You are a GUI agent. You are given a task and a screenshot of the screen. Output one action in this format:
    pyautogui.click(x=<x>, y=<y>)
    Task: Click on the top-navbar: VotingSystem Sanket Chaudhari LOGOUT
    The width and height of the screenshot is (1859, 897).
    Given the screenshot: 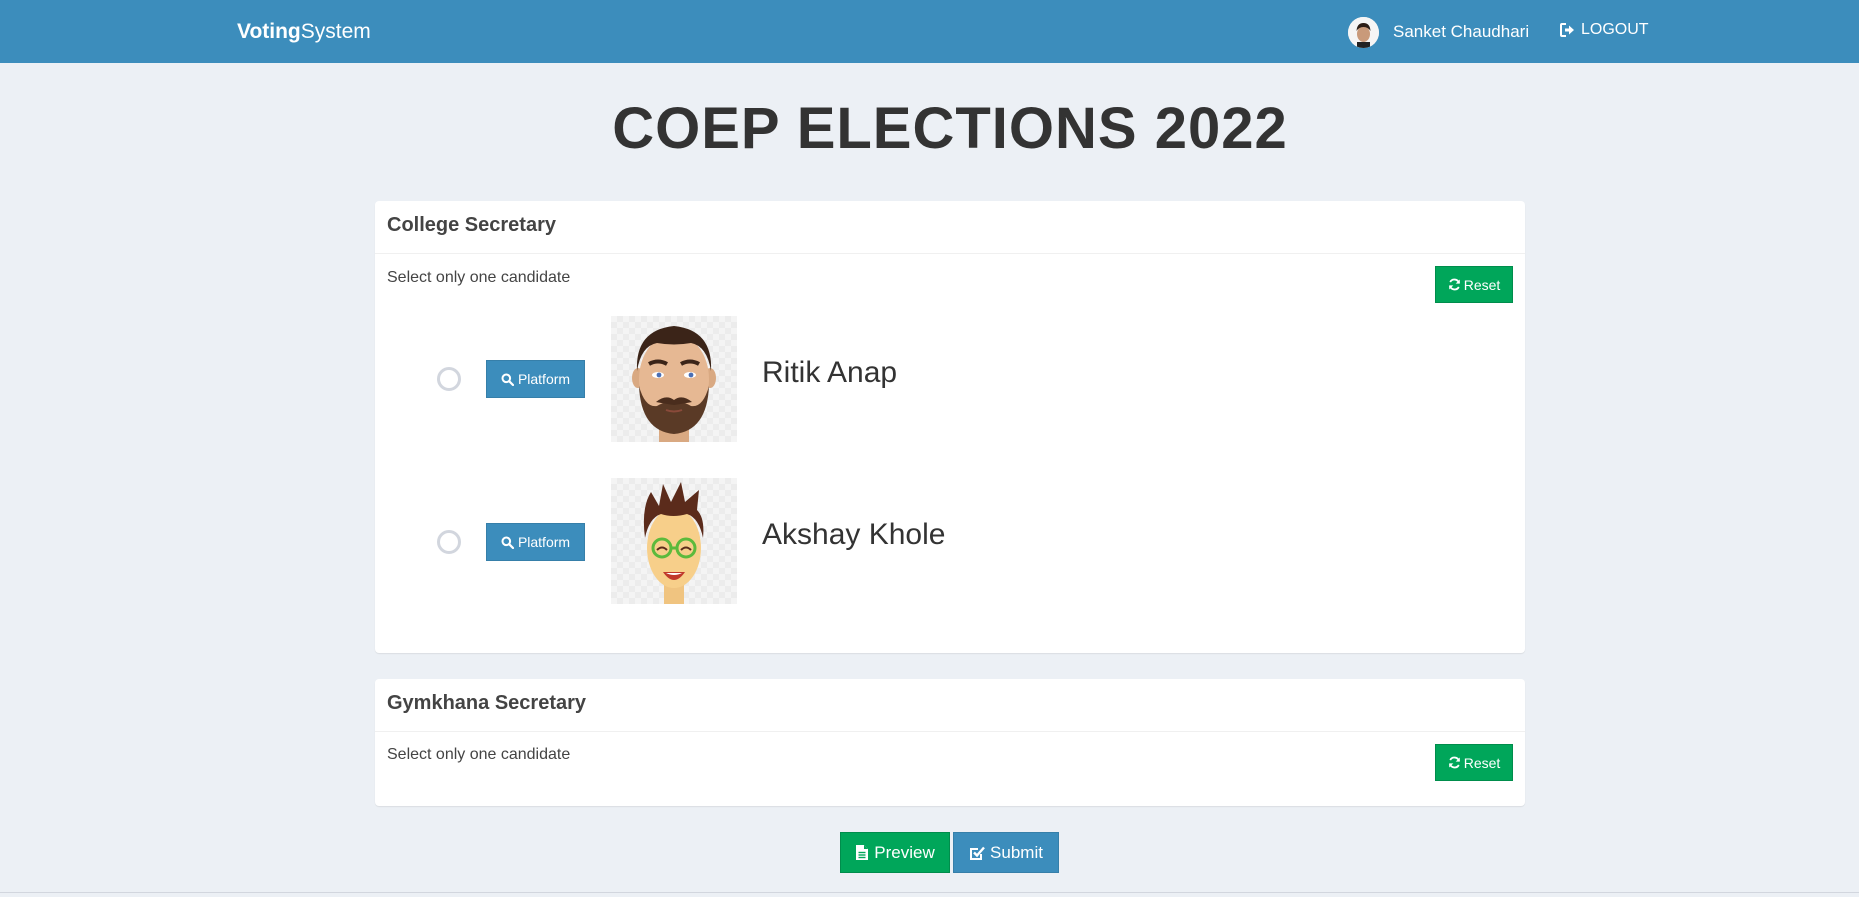 What is the action you would take?
    pyautogui.click(x=929, y=31)
    